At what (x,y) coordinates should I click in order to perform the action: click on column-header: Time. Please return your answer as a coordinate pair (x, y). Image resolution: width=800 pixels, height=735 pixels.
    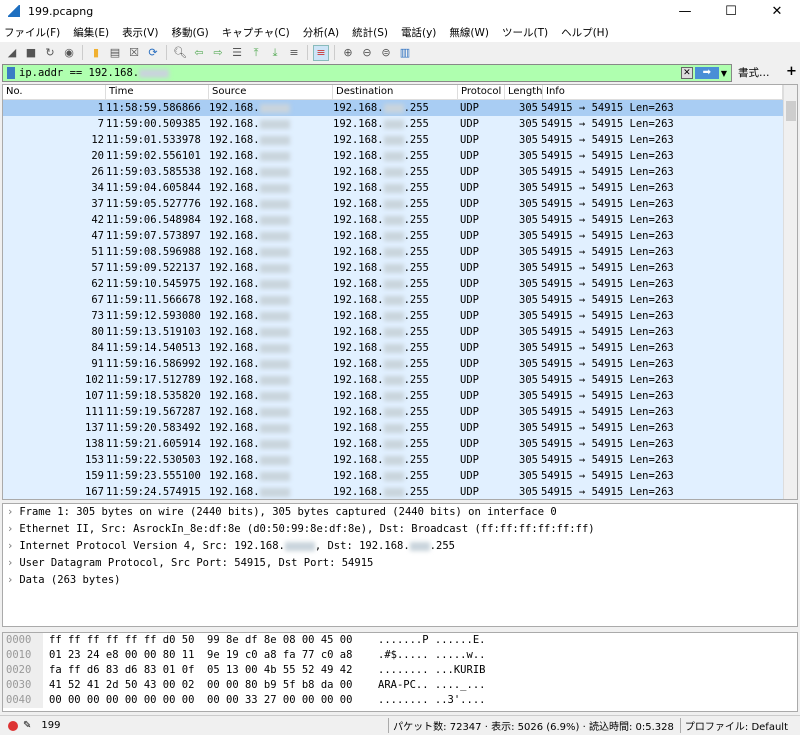
    Looking at the image, I should click on (157, 92).